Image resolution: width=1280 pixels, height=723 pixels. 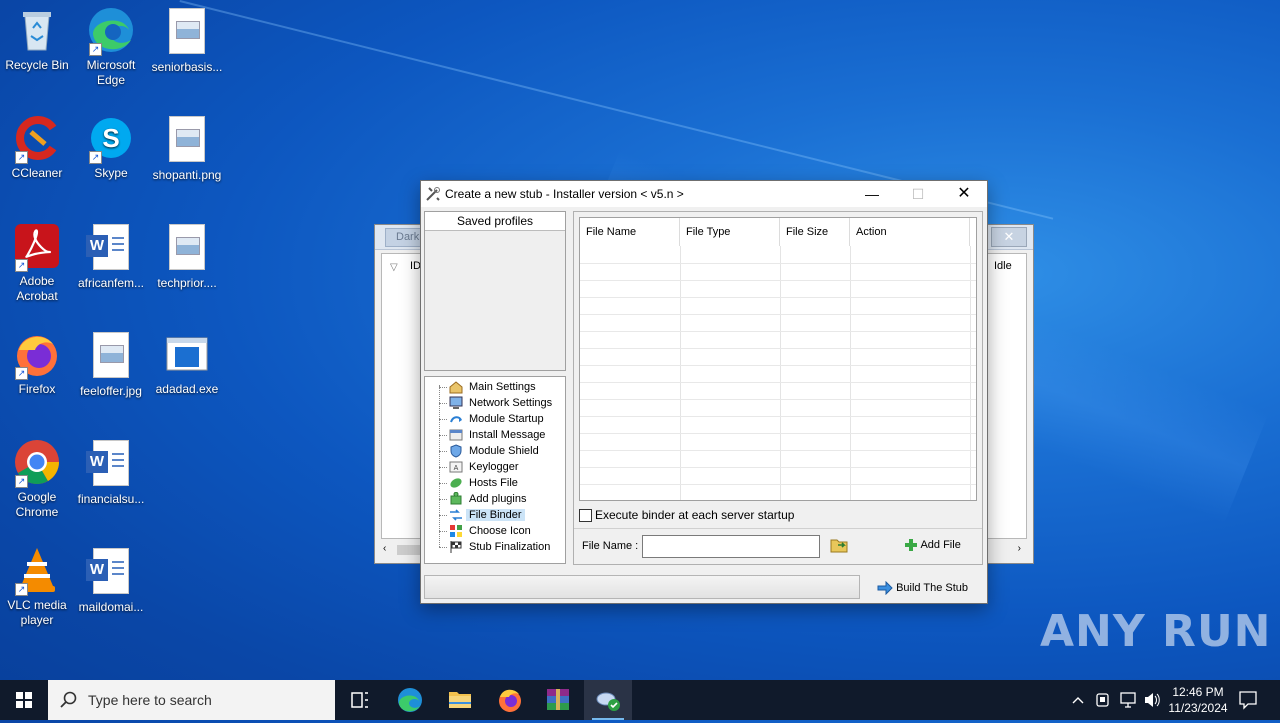 I want to click on winrar-icon, so click(x=558, y=699).